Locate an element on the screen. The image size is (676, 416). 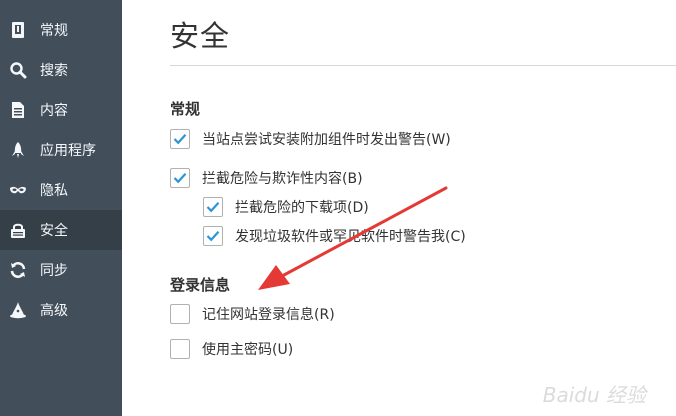
sidebar-item-privacy: 隐私 is located at coordinates (61, 190).